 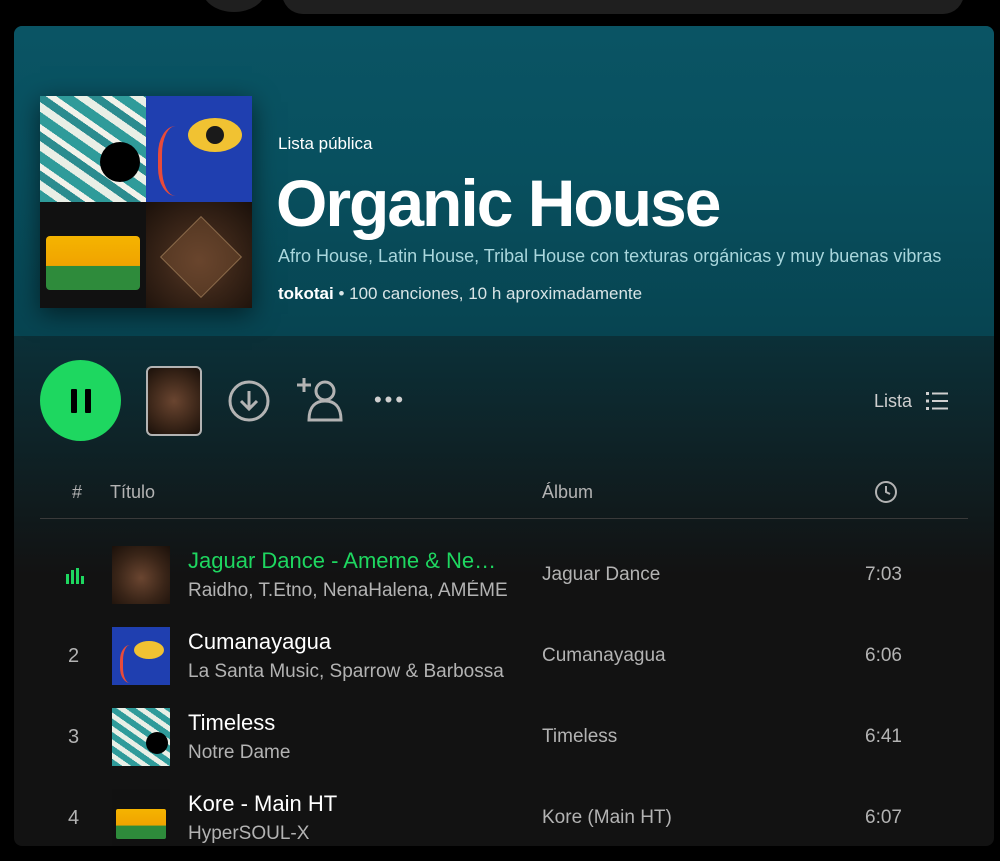 I want to click on page-title: Organic House, so click(x=498, y=203).